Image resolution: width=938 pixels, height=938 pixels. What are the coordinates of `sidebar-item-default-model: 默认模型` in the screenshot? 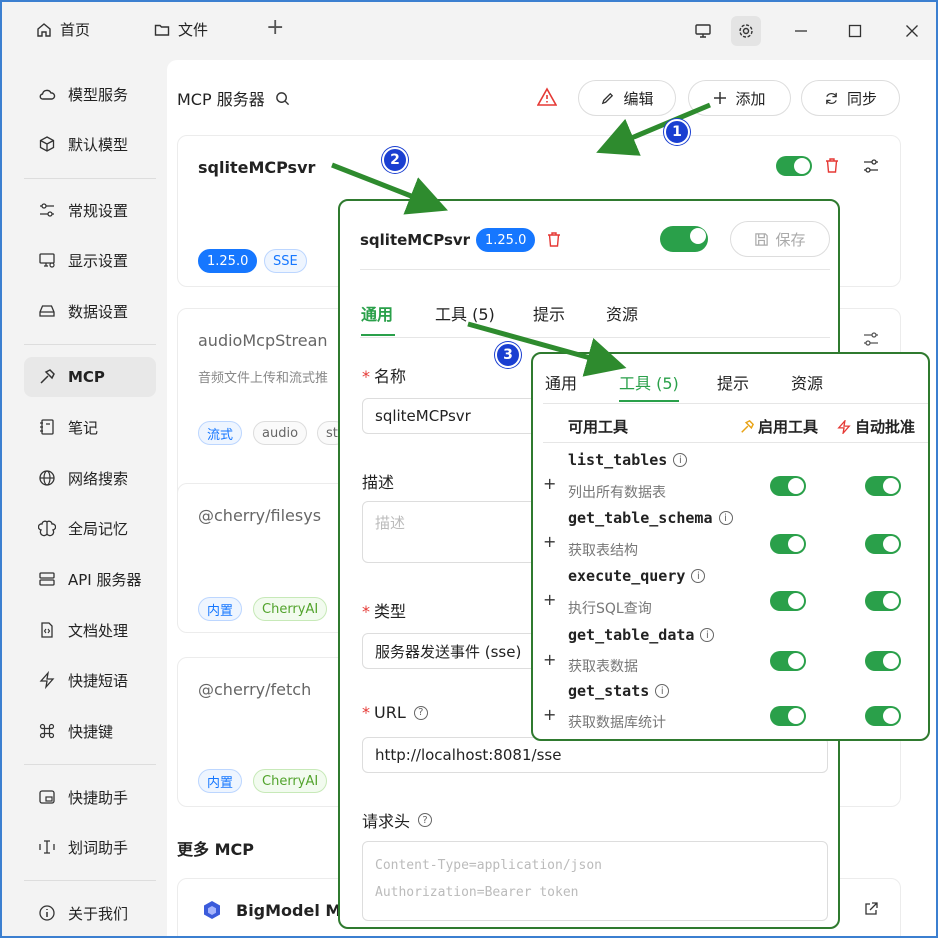 It's located at (90, 144).